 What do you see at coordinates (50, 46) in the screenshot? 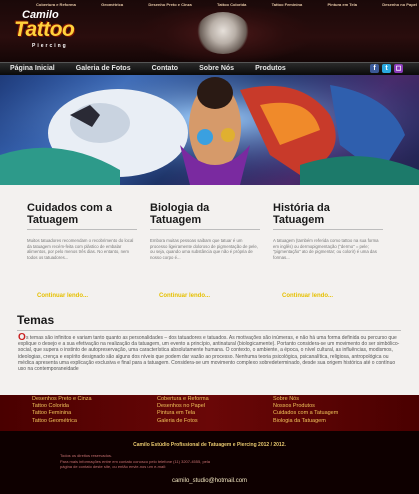
I see `logo-line-3: Piercing` at bounding box center [50, 46].